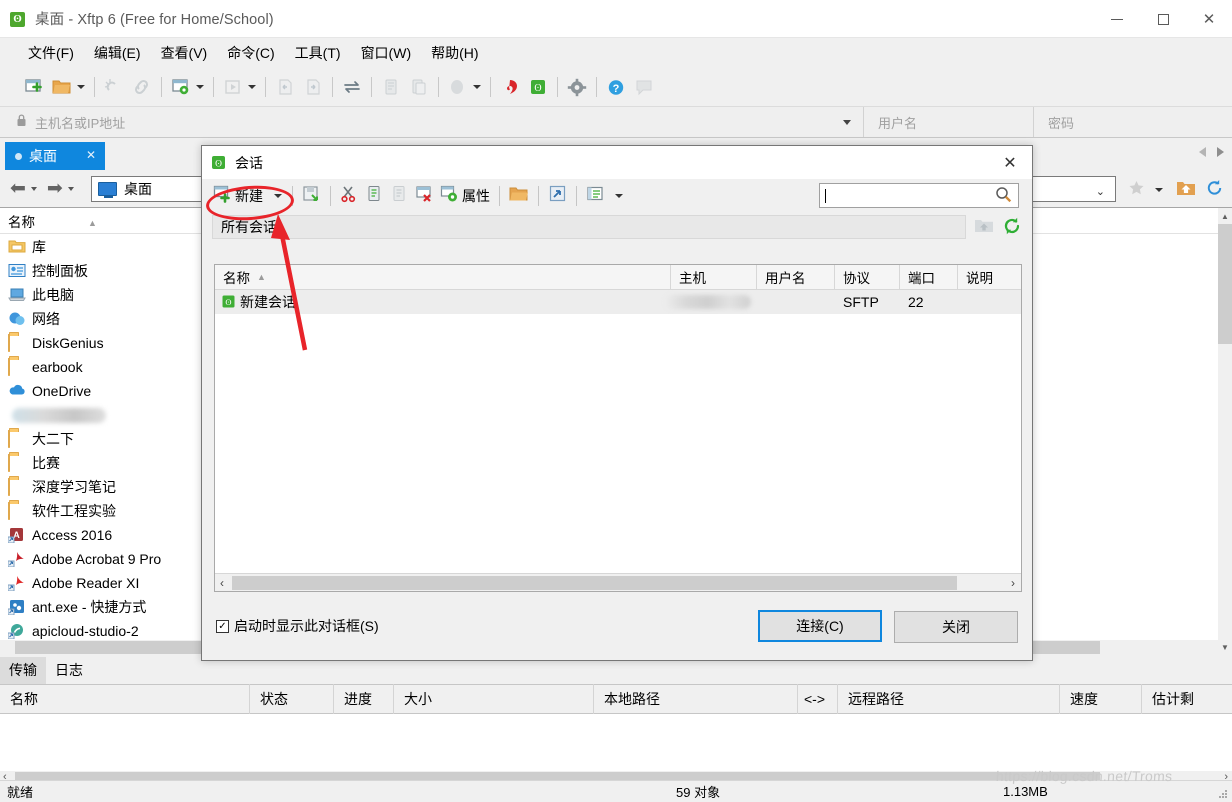 The height and width of the screenshot is (802, 1232). Describe the element at coordinates (1003, 196) in the screenshot. I see `search-icon` at that location.